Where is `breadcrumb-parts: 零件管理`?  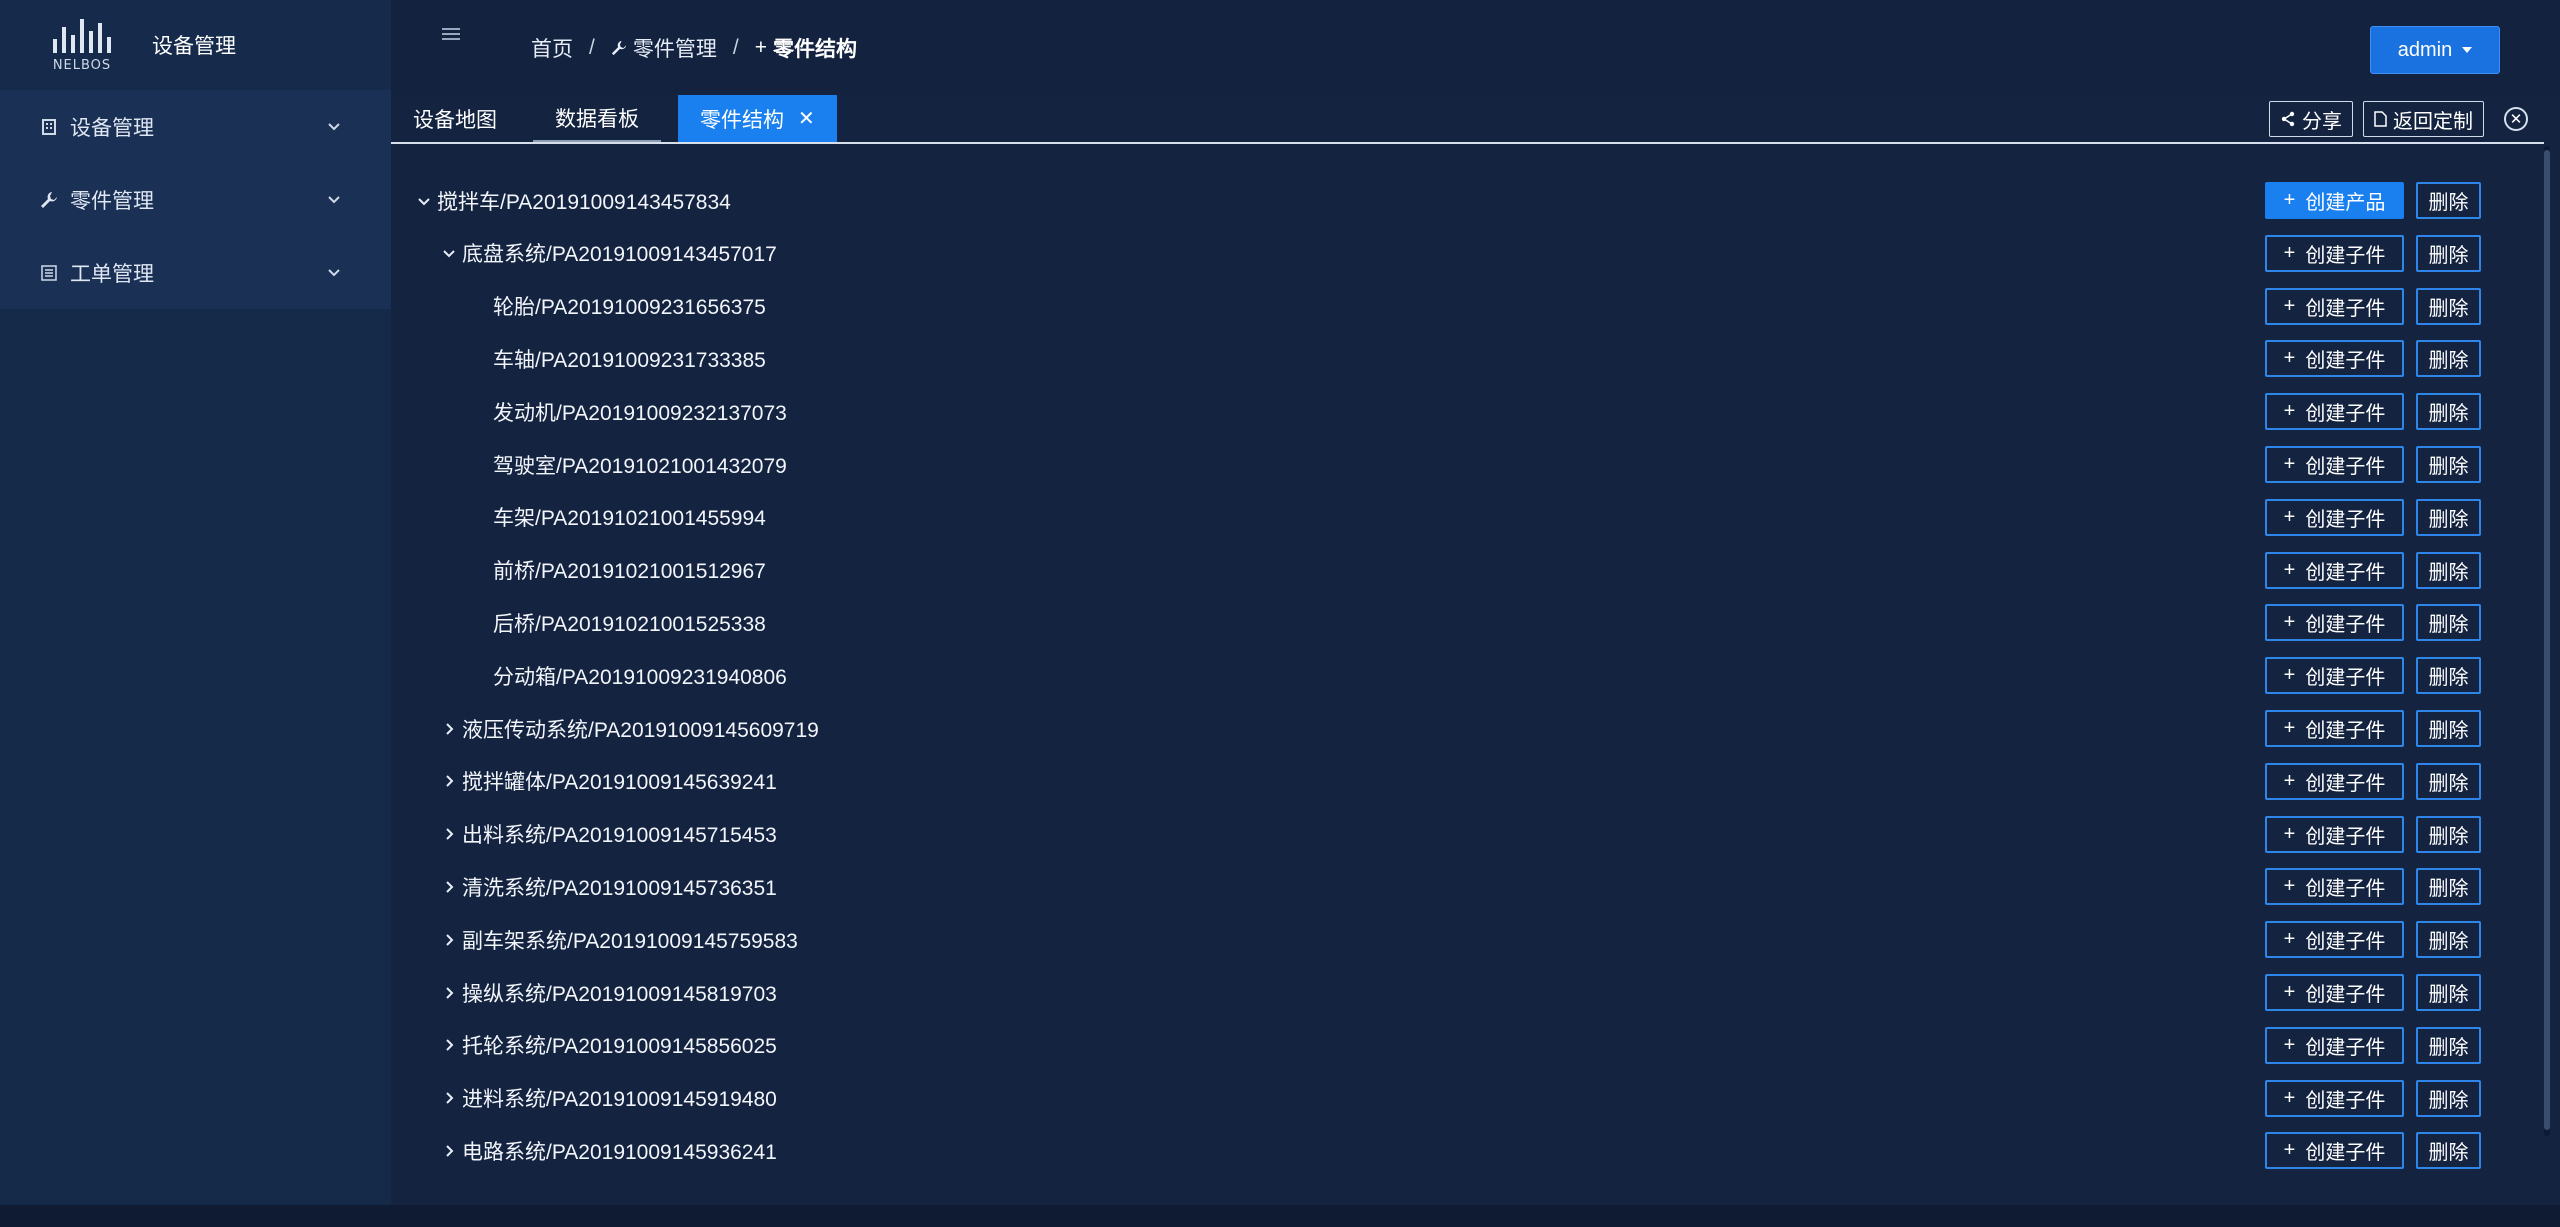 breadcrumb-parts: 零件管理 is located at coordinates (664, 48).